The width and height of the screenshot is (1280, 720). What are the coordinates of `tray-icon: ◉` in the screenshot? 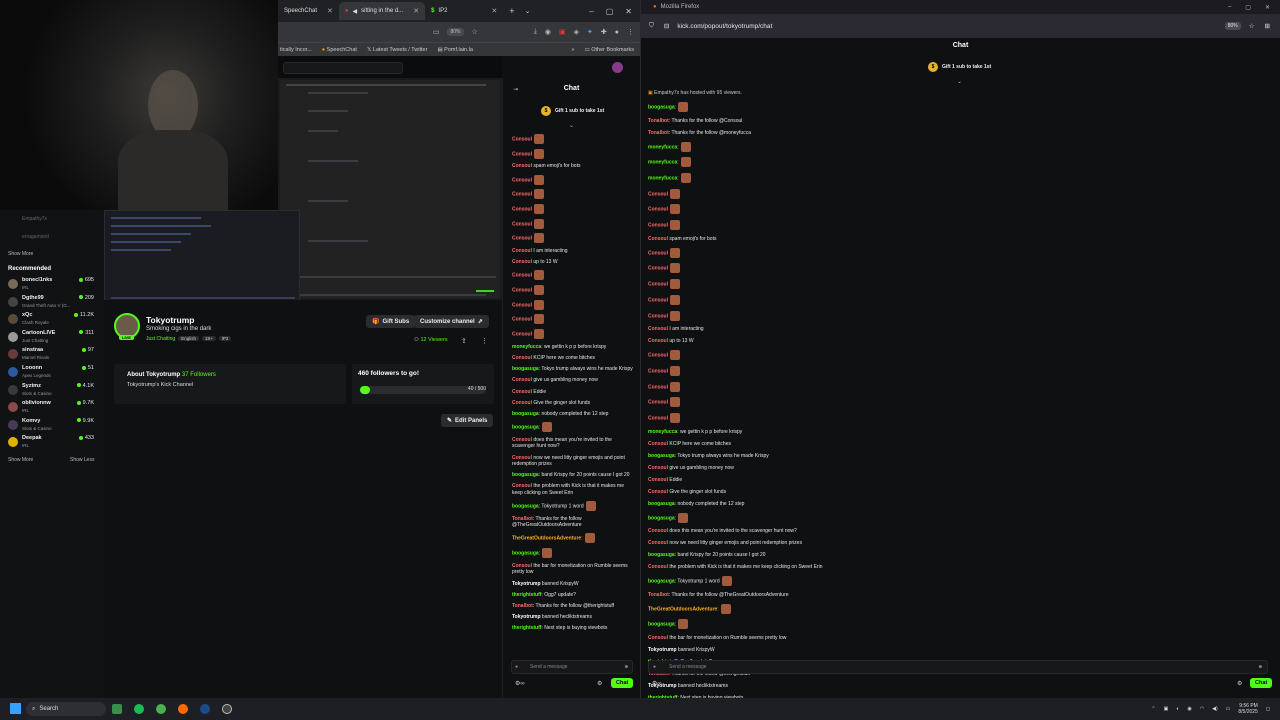 It's located at (1189, 709).